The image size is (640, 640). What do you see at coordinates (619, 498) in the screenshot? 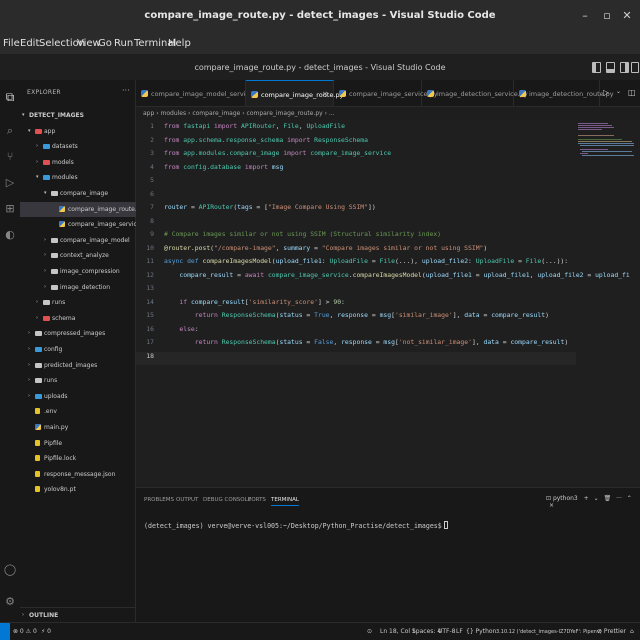
I see `more-actions-icon: ···` at bounding box center [619, 498].